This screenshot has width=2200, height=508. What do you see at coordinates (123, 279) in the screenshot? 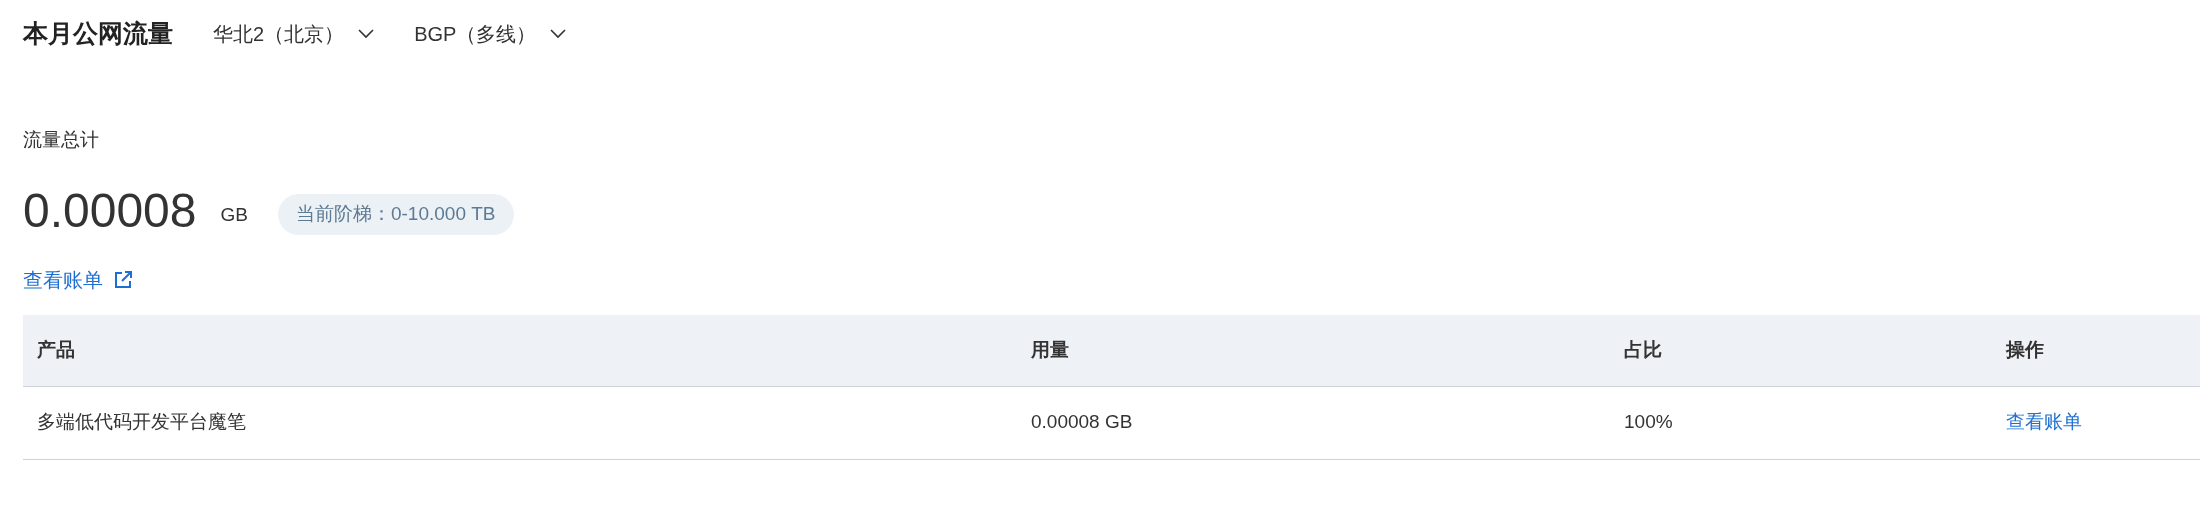
I see `external-link-icon` at bounding box center [123, 279].